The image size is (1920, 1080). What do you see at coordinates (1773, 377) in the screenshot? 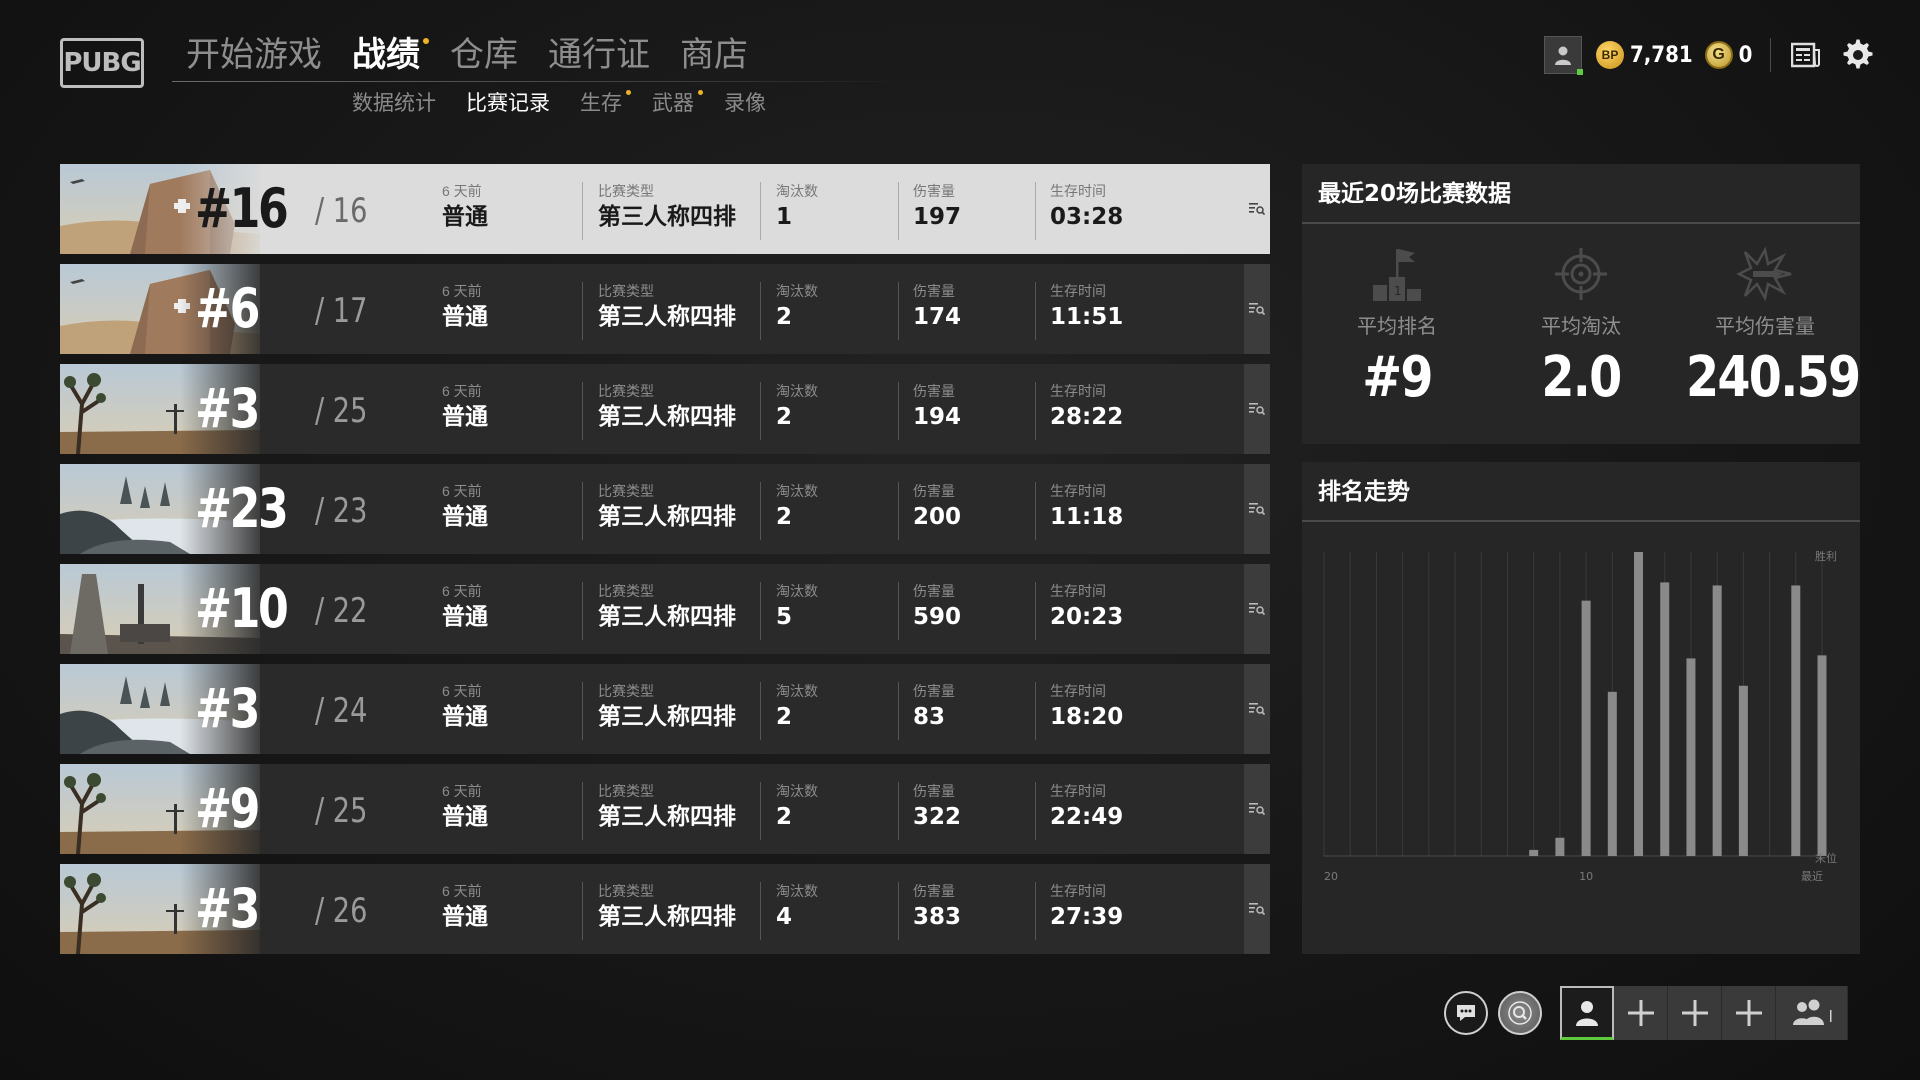
I see `avg-damage-value: 240.59` at bounding box center [1773, 377].